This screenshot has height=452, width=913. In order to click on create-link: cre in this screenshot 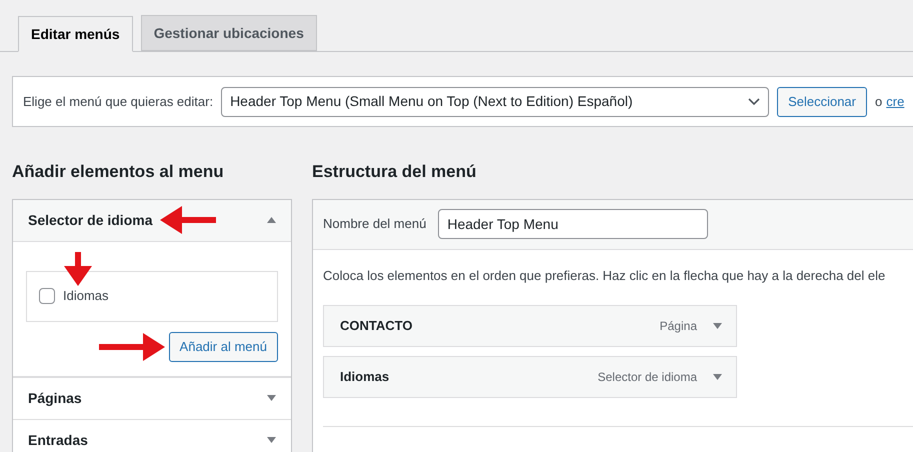, I will do `click(895, 102)`.